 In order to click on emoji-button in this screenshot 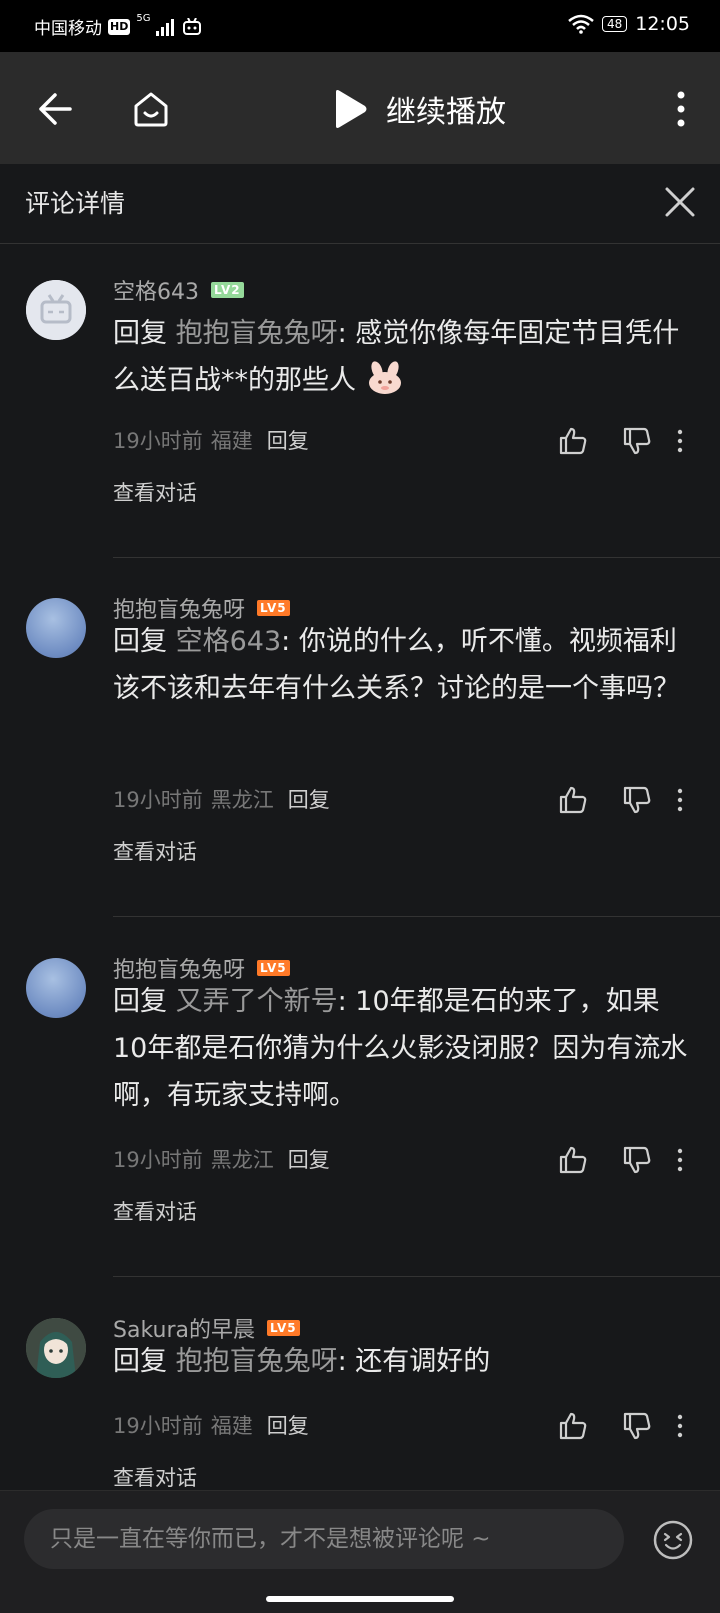, I will do `click(673, 1540)`.